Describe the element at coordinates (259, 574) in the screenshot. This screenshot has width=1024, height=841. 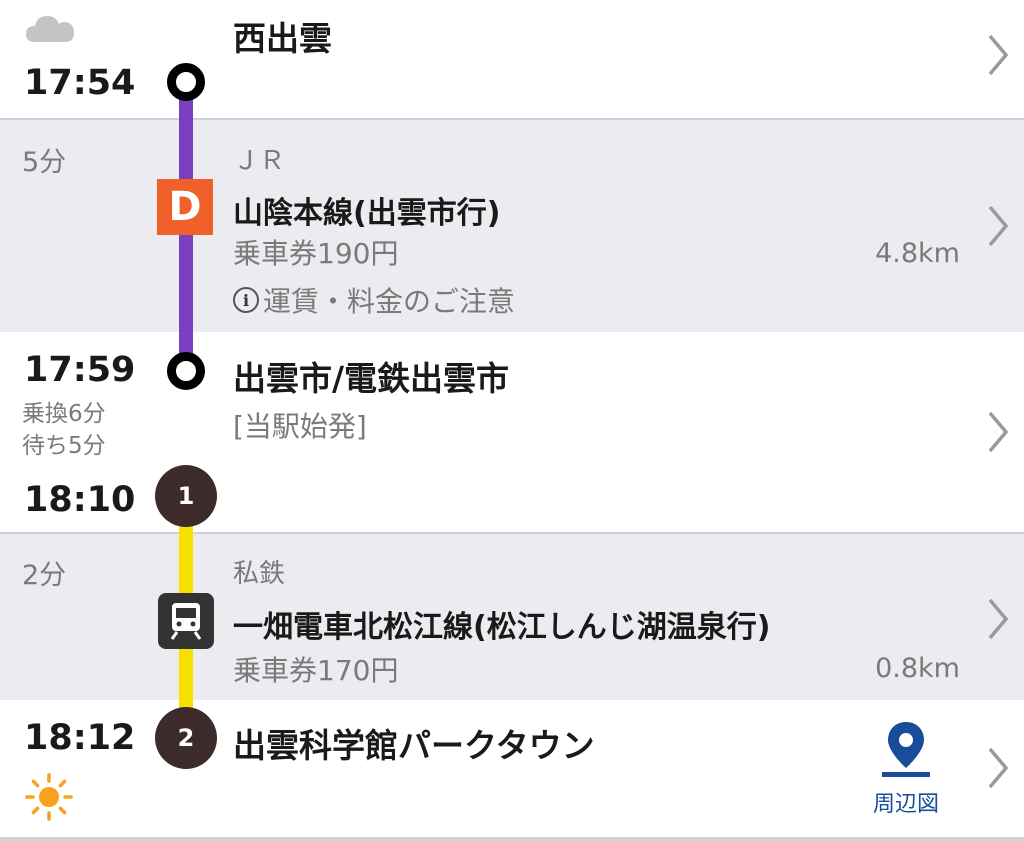
I see `leg2-company: 私鉄` at that location.